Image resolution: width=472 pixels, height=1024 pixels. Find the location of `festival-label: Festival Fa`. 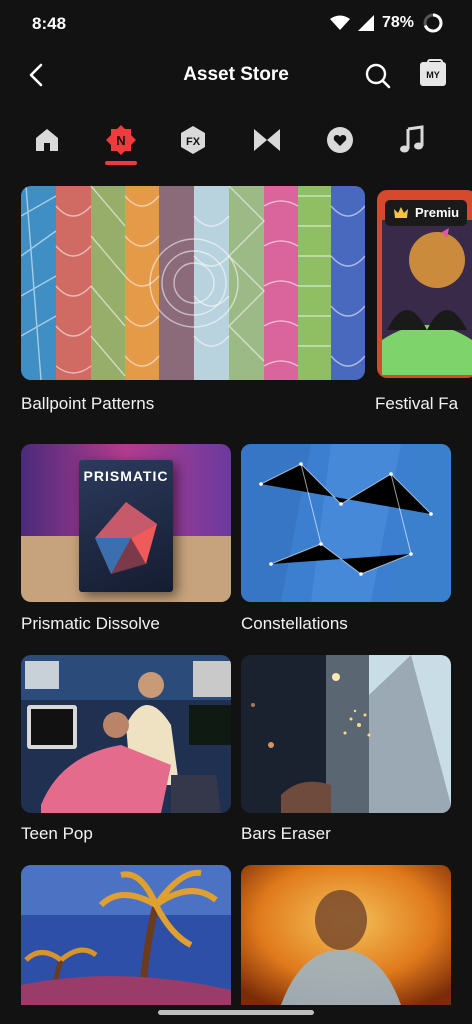

festival-label: Festival Fa is located at coordinates (416, 404).